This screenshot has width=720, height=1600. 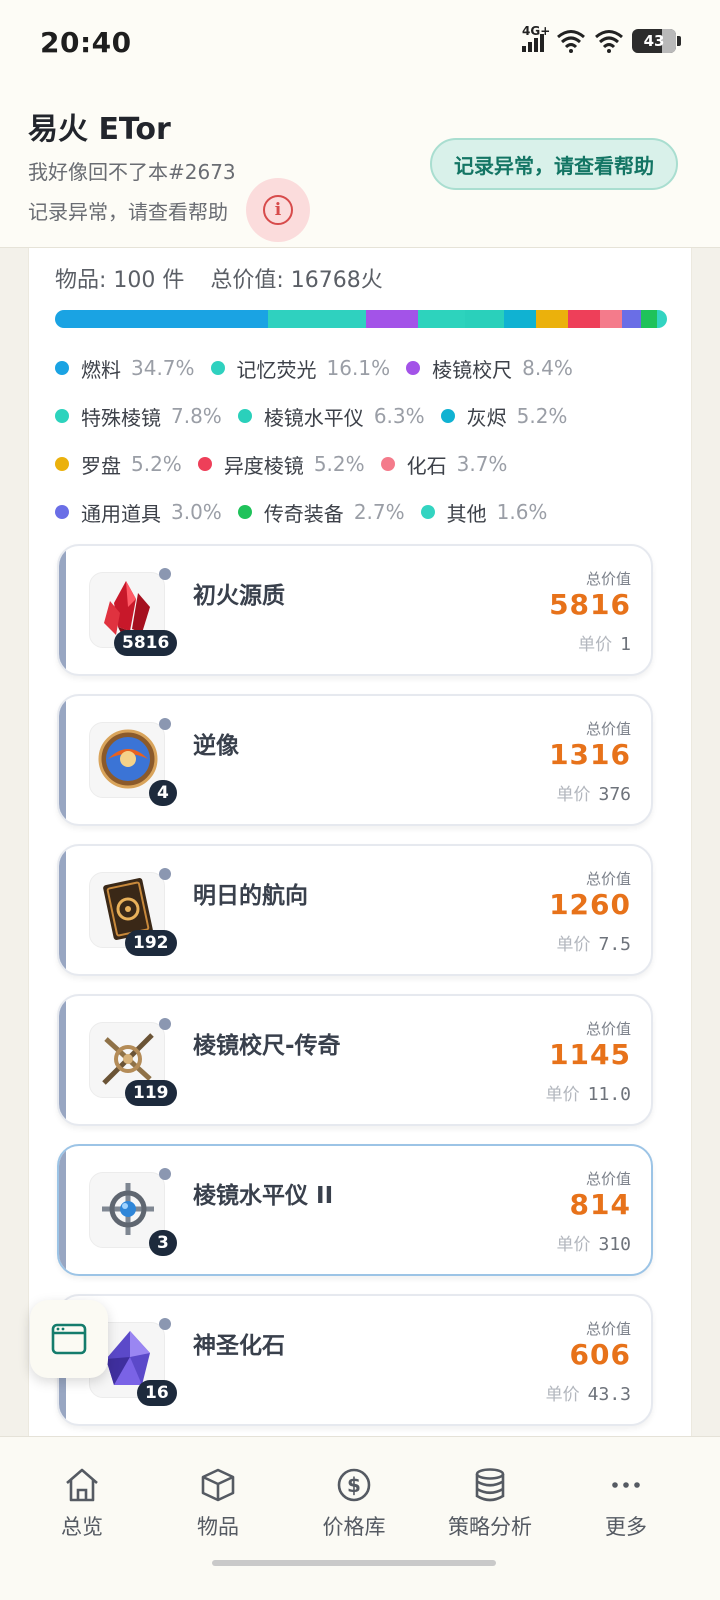 I want to click on item-total-value: 606, so click(x=600, y=1354).